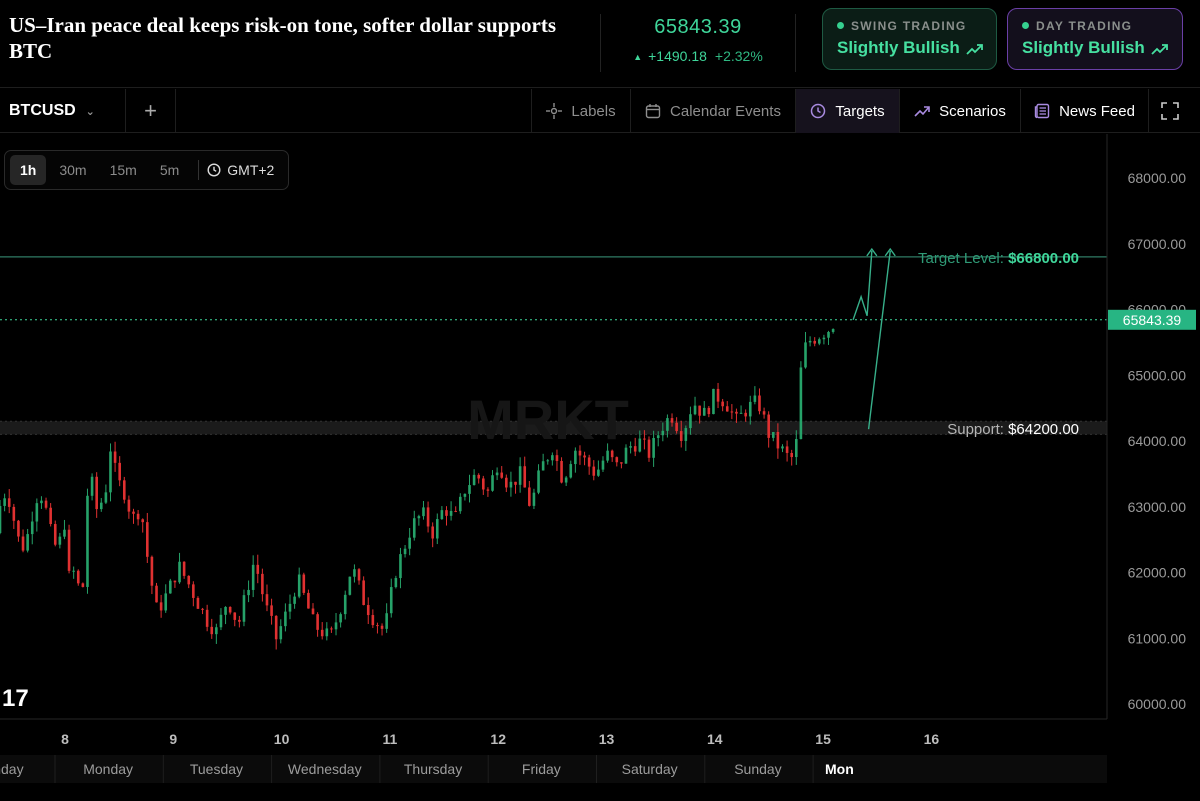 The width and height of the screenshot is (1200, 801). I want to click on price-summary: 65843.39 ▲ +1490.18 +2.32%, so click(698, 43).